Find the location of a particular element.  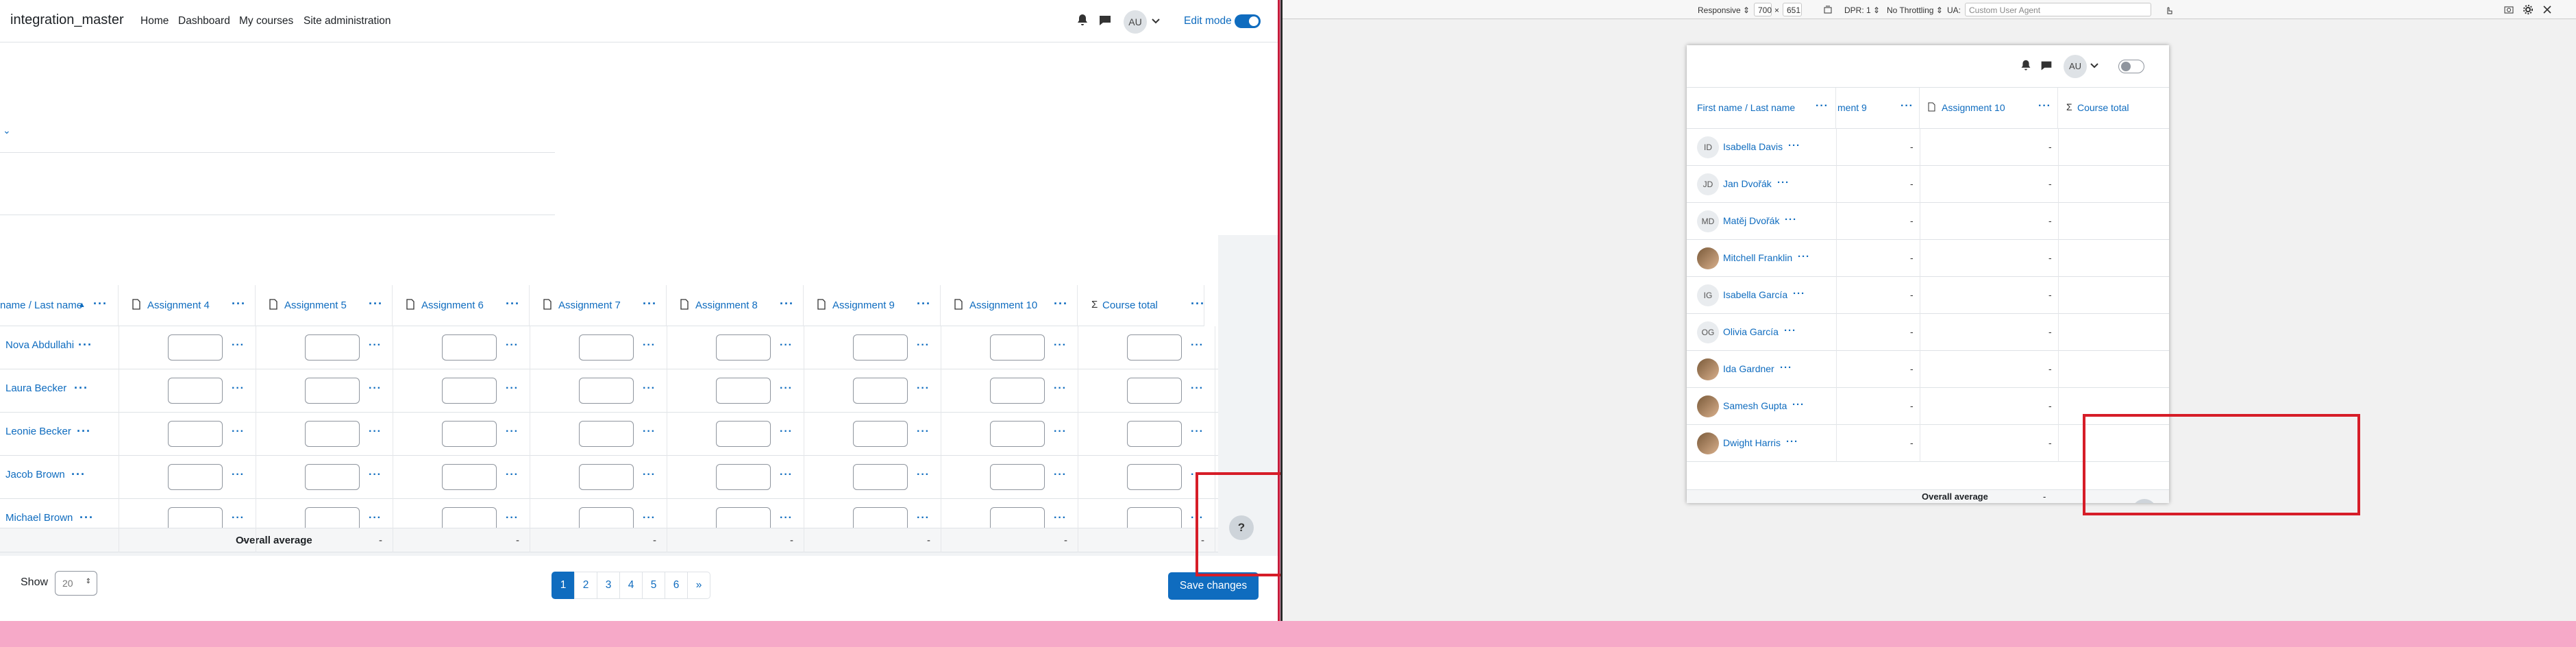

page-link: 3 is located at coordinates (608, 585).